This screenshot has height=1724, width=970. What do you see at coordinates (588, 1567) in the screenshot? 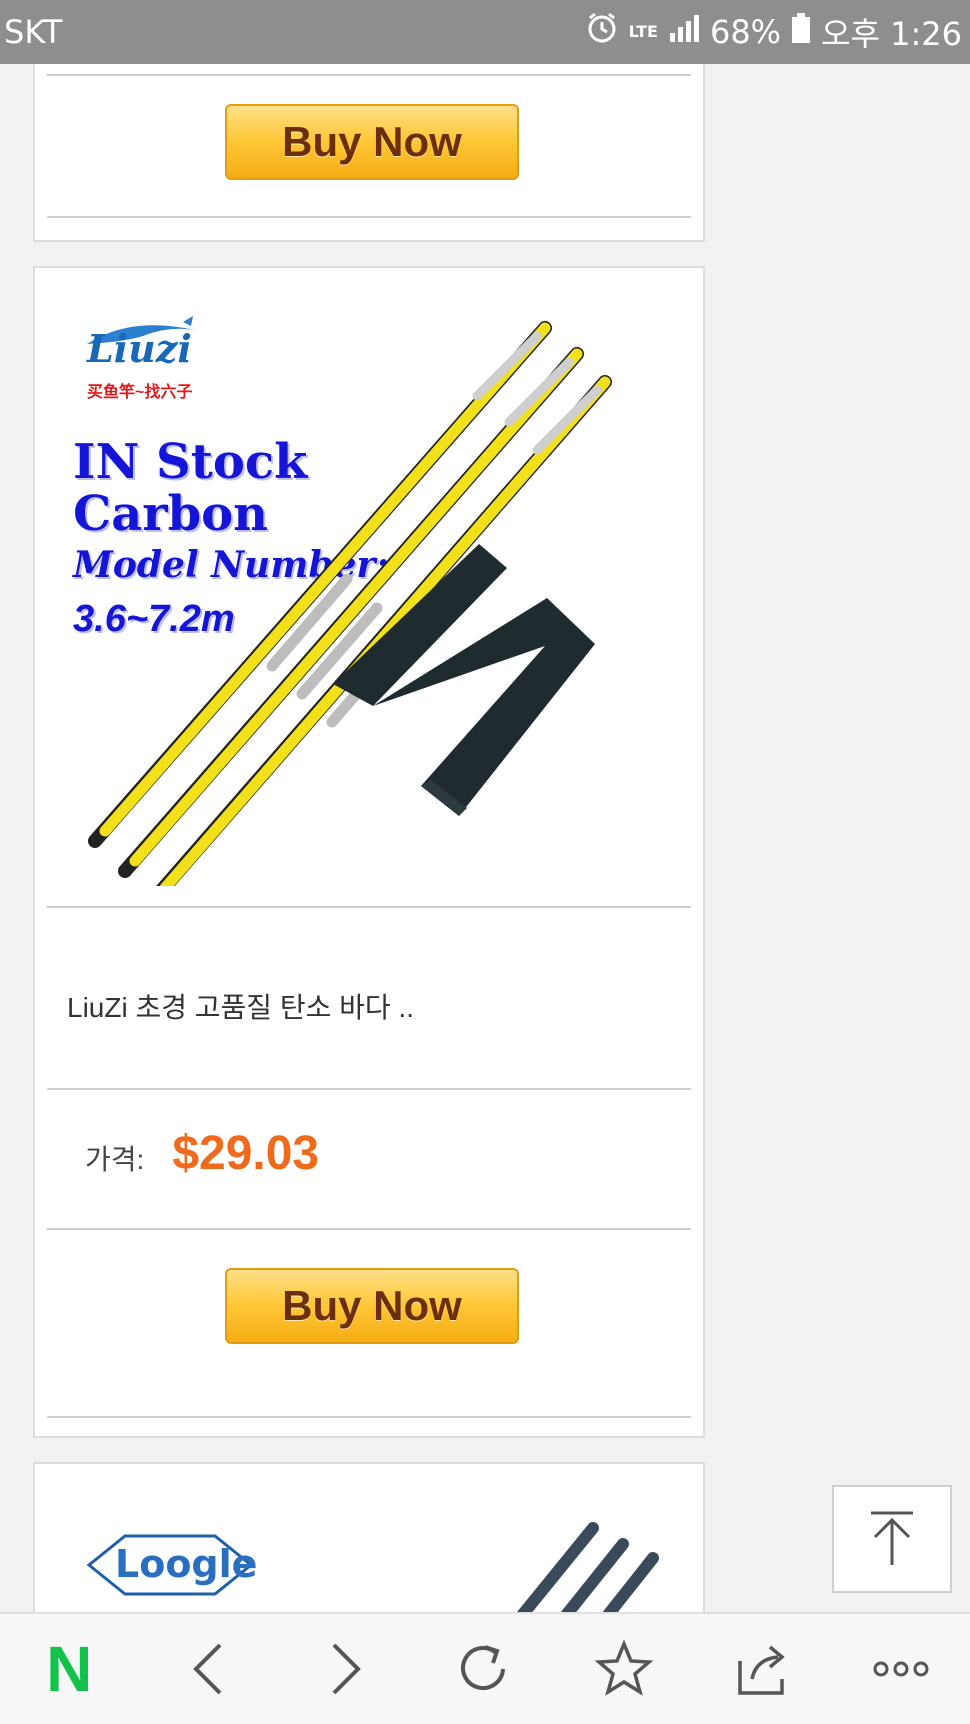
I see `rod-preview-icon` at bounding box center [588, 1567].